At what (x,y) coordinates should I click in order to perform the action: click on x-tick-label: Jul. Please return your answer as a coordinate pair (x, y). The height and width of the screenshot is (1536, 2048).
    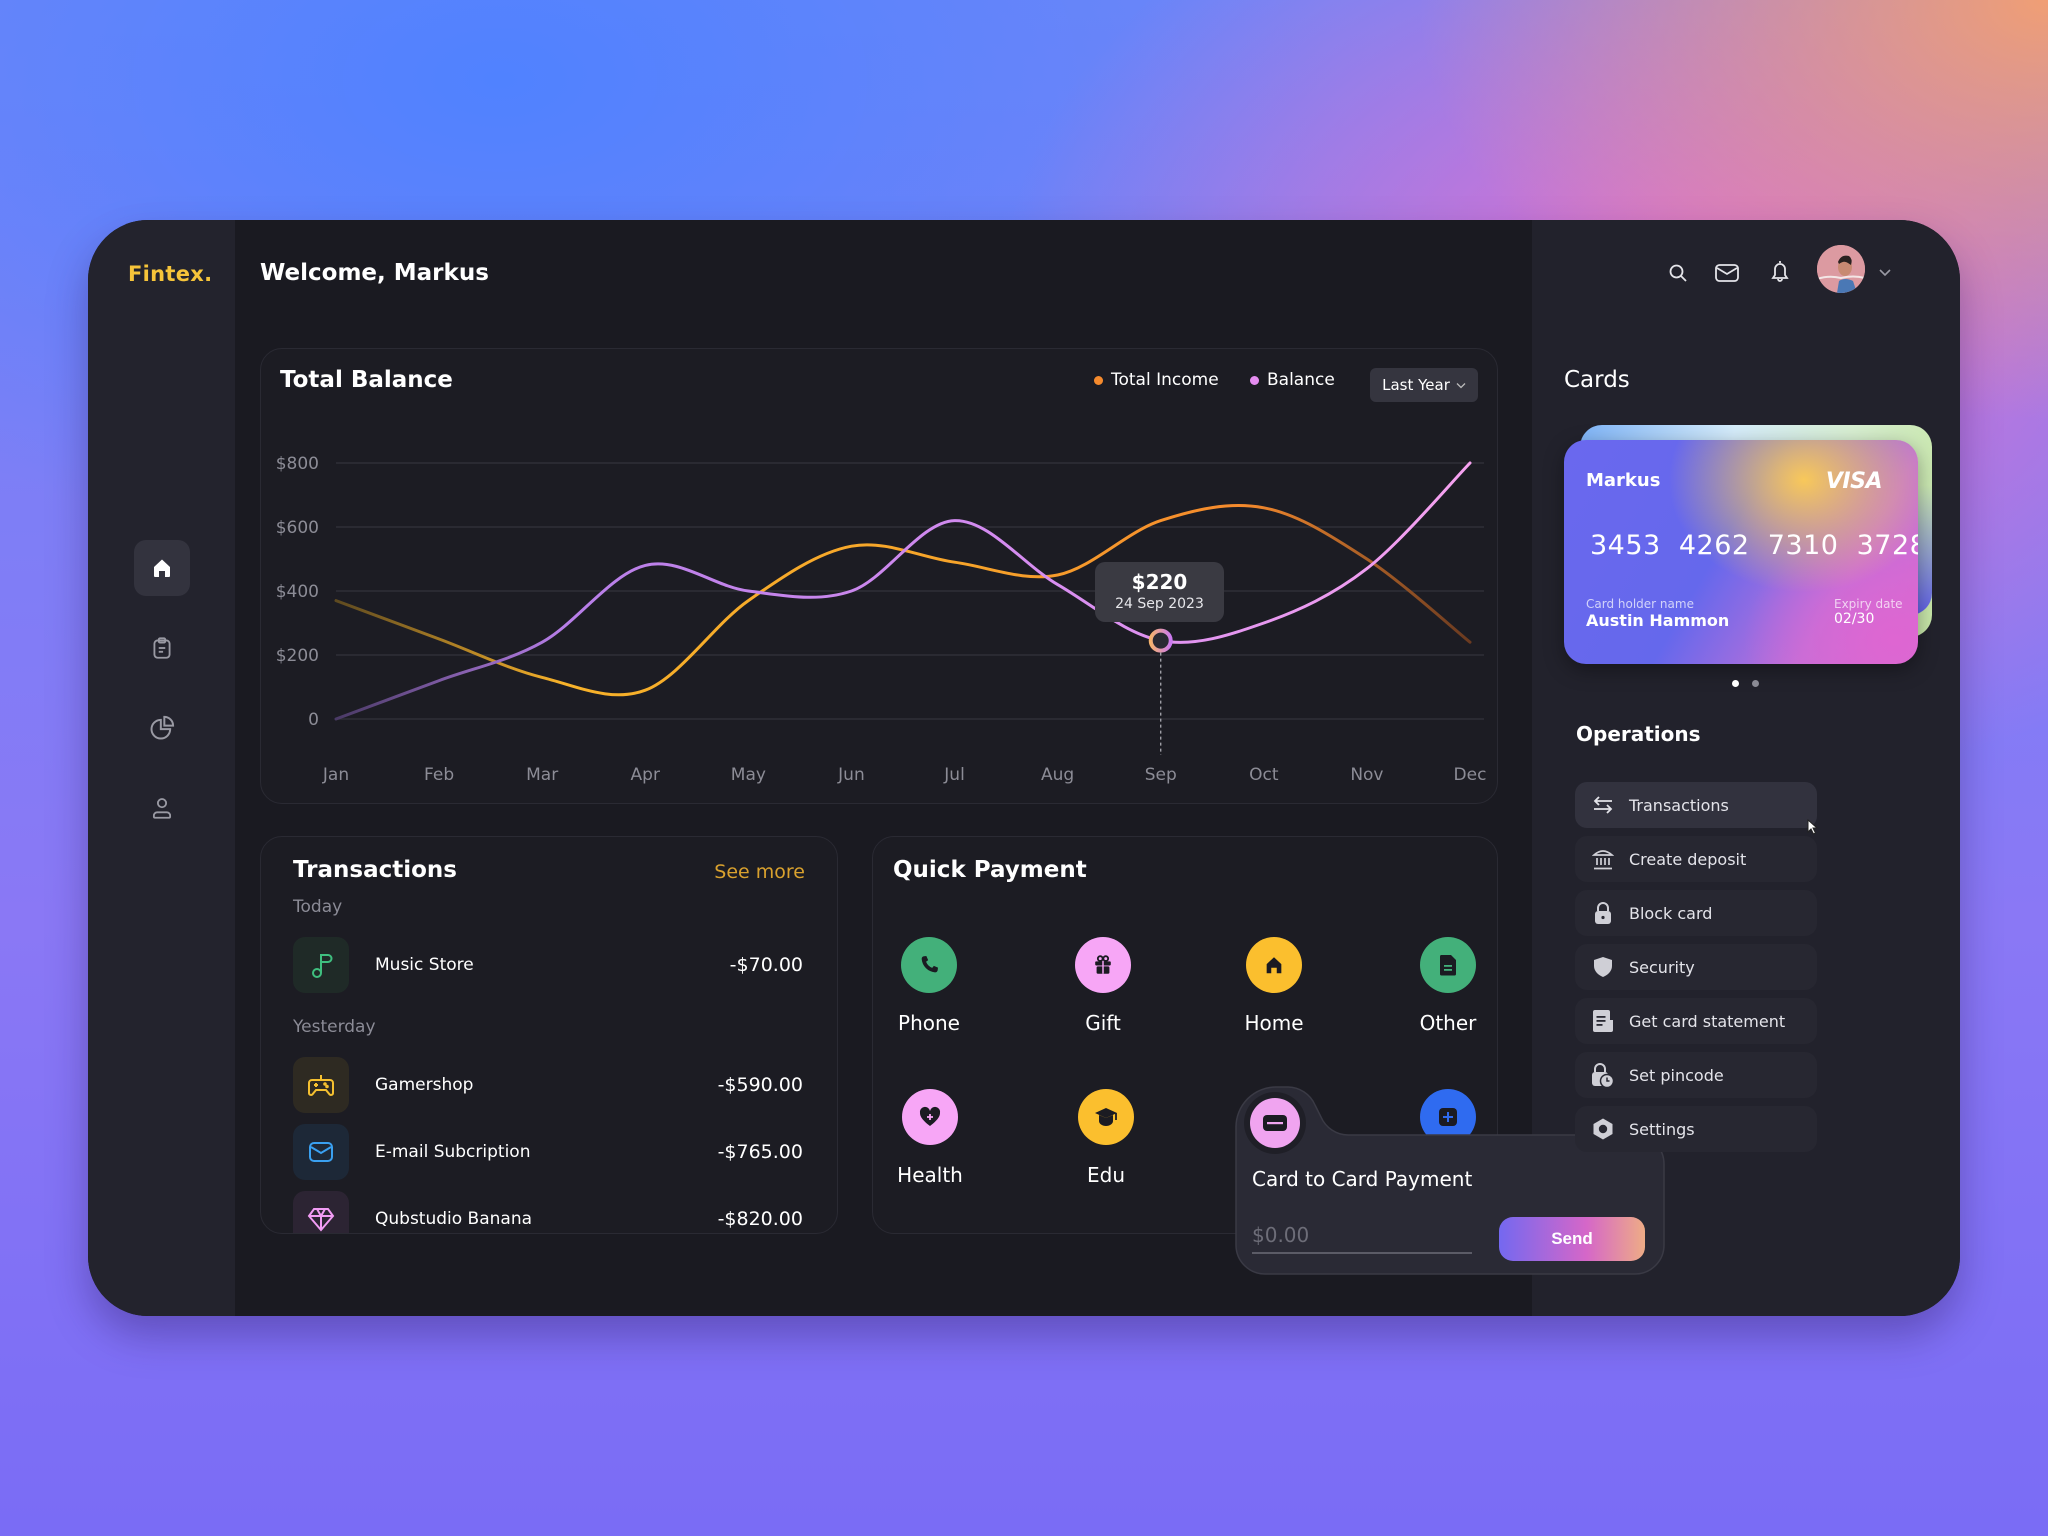
    Looking at the image, I should click on (954, 775).